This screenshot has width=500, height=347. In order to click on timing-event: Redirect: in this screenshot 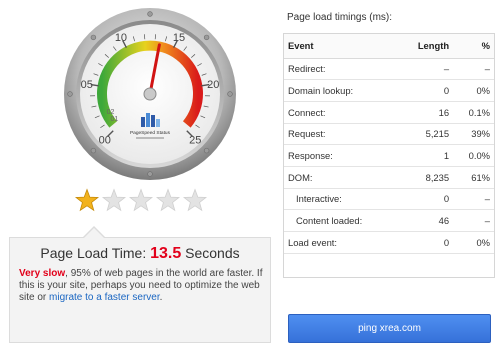, I will do `click(341, 69)`.